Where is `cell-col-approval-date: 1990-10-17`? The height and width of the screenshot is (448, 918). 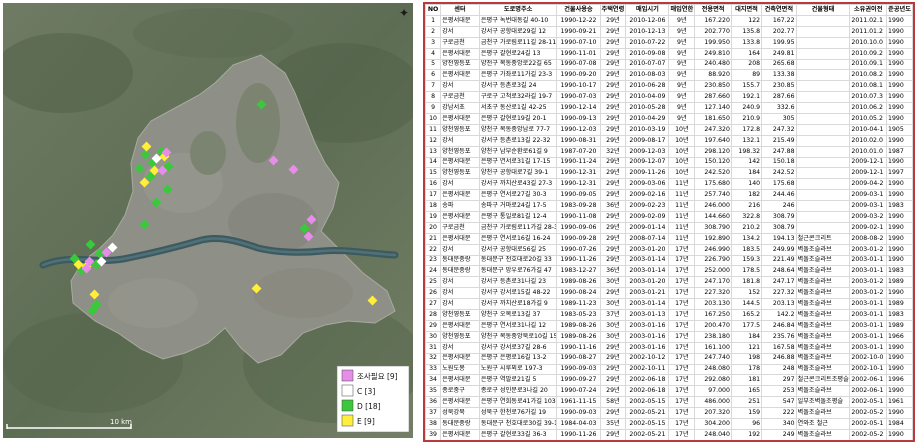 cell-col-approval-date: 1990-10-17 is located at coordinates (578, 86).